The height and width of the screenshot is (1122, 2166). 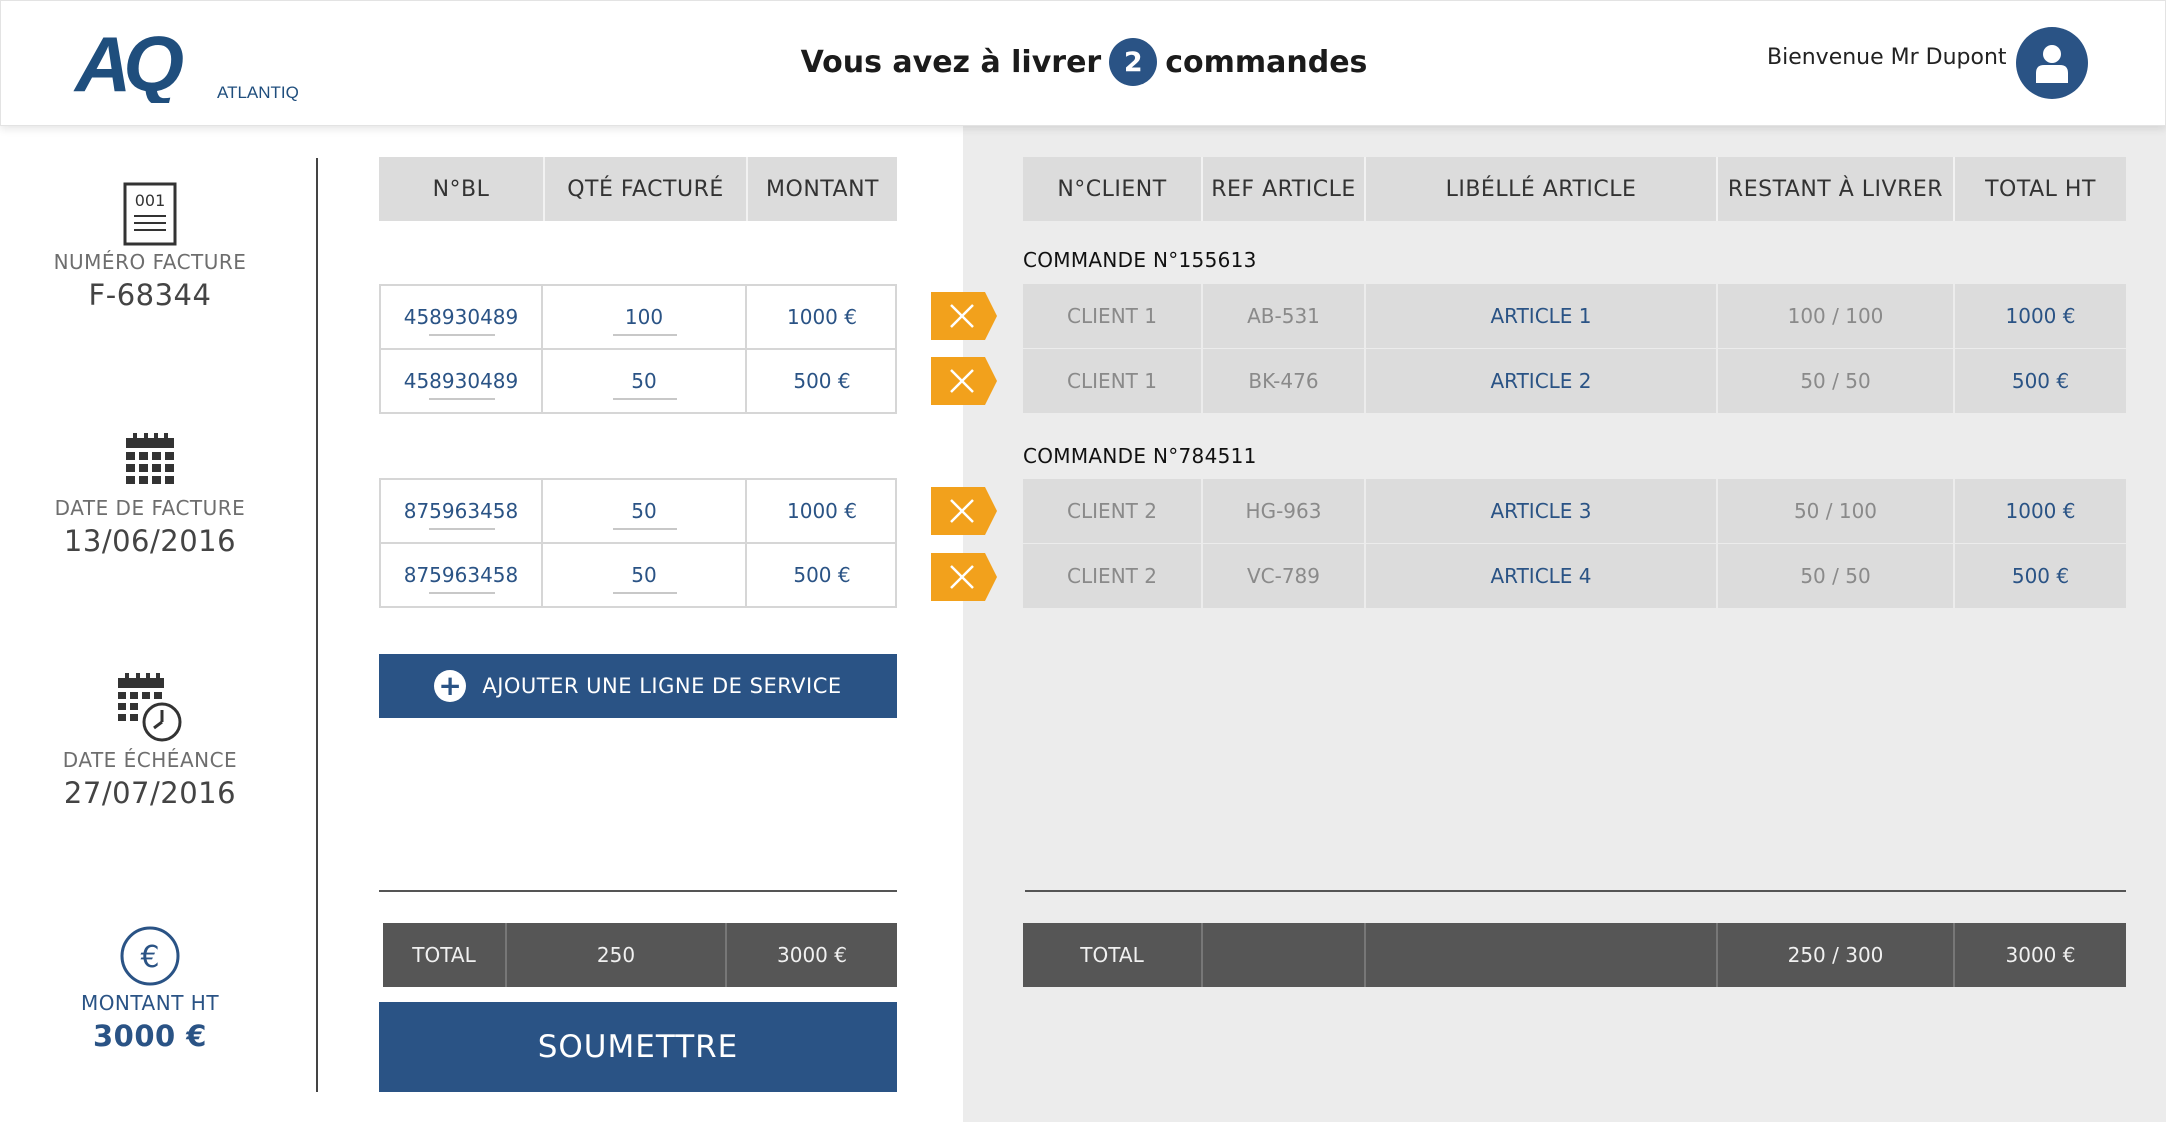 What do you see at coordinates (822, 189) in the screenshot?
I see `column-header-amount: MONTANT` at bounding box center [822, 189].